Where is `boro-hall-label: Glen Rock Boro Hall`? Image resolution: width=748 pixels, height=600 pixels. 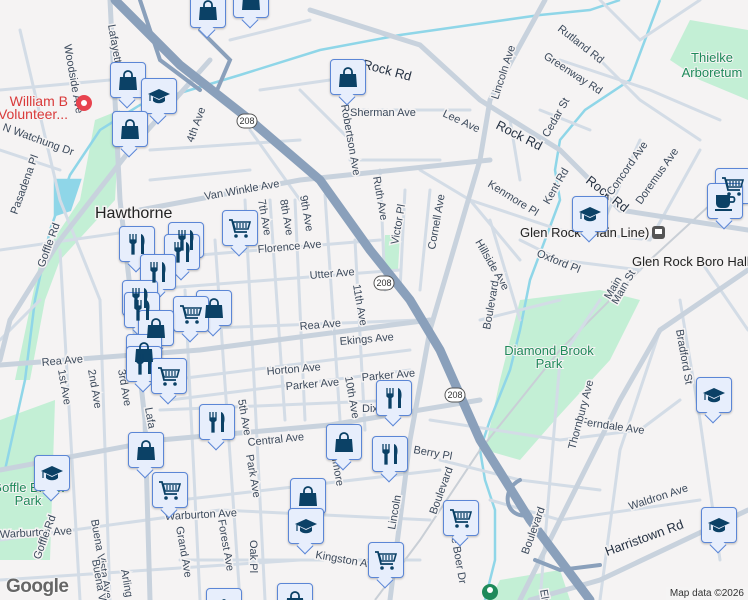
boro-hall-label: Glen Rock Boro Hall is located at coordinates (690, 261).